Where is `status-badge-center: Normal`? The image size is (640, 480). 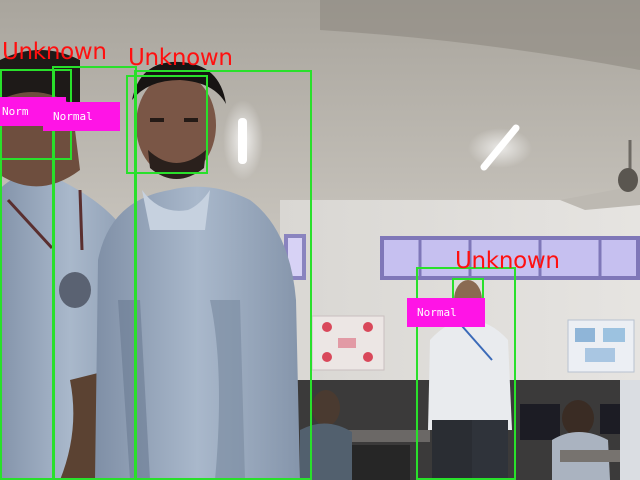 status-badge-center: Normal is located at coordinates (81, 116).